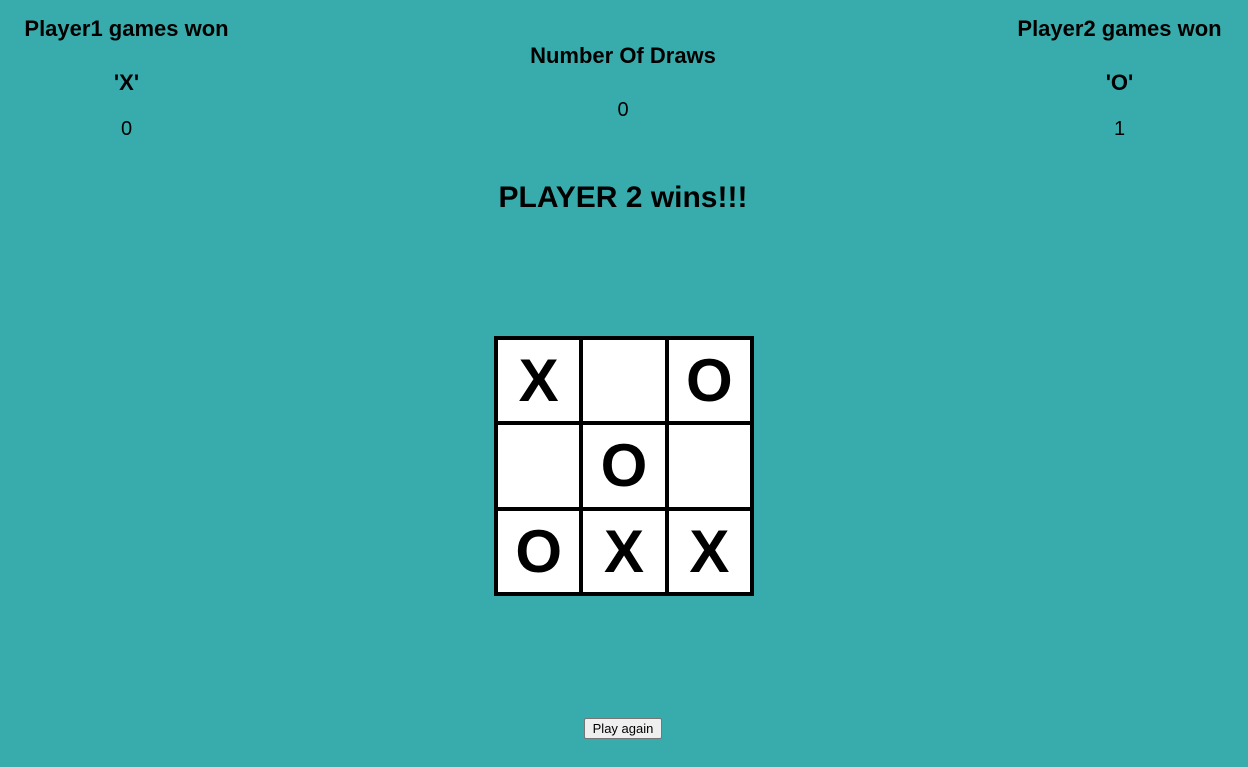  What do you see at coordinates (623, 728) in the screenshot?
I see `play-again-button: Play again` at bounding box center [623, 728].